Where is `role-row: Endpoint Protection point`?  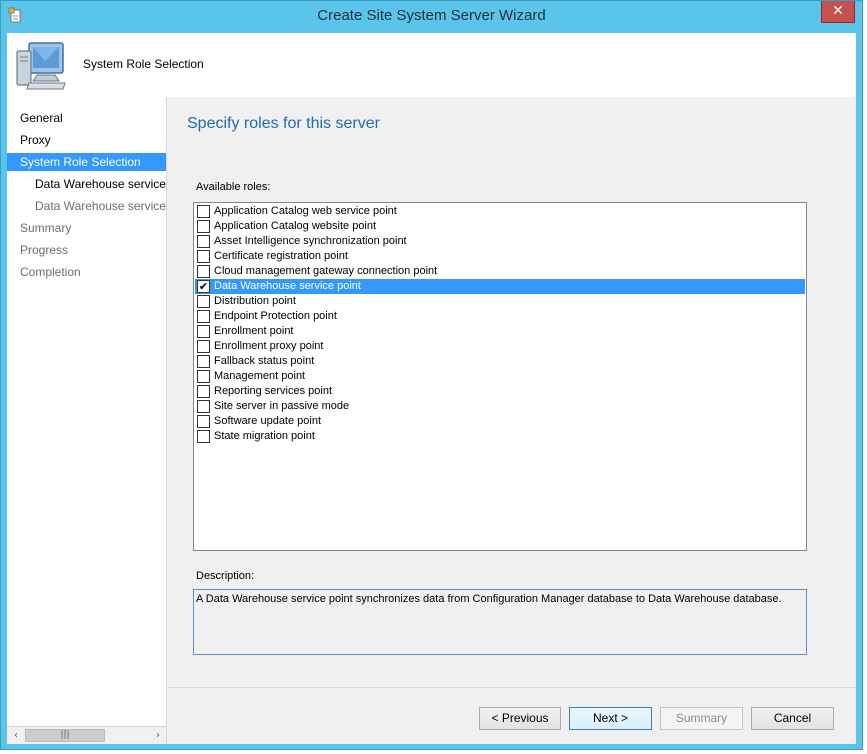 role-row: Endpoint Protection point is located at coordinates (500, 316).